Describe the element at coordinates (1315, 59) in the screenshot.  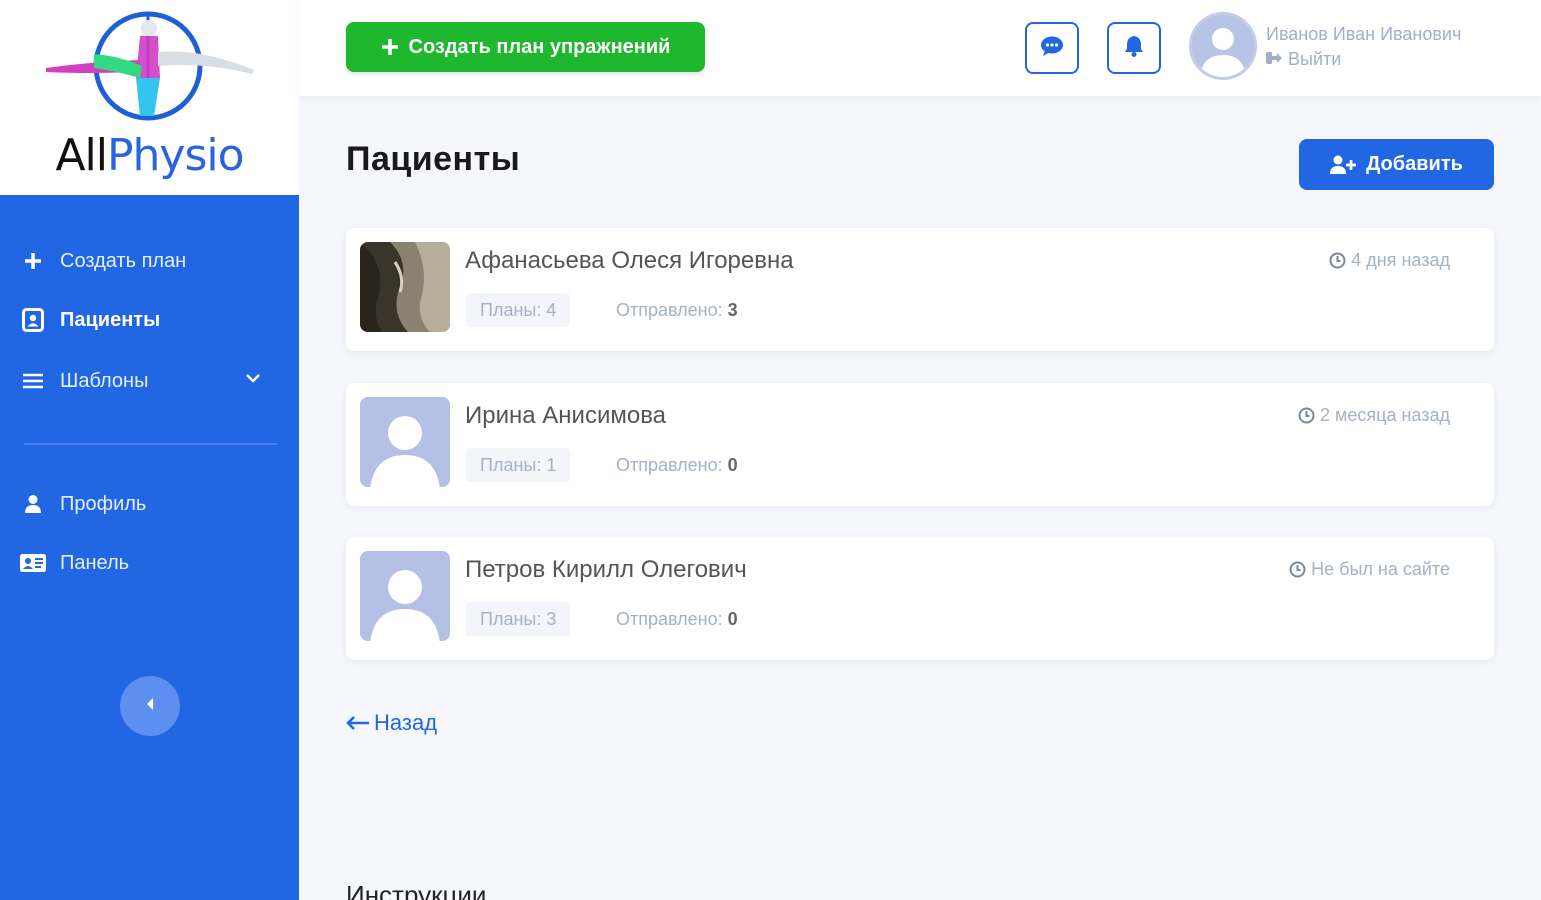
I see `logout-label: Выйти` at that location.